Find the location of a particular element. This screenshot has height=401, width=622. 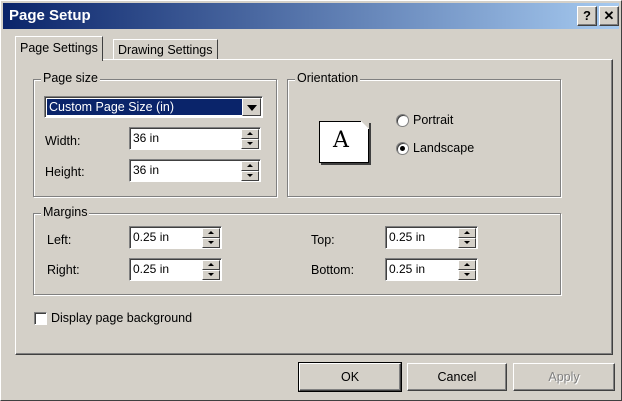

bottom-margin-value: 0.25 in is located at coordinates (407, 269).